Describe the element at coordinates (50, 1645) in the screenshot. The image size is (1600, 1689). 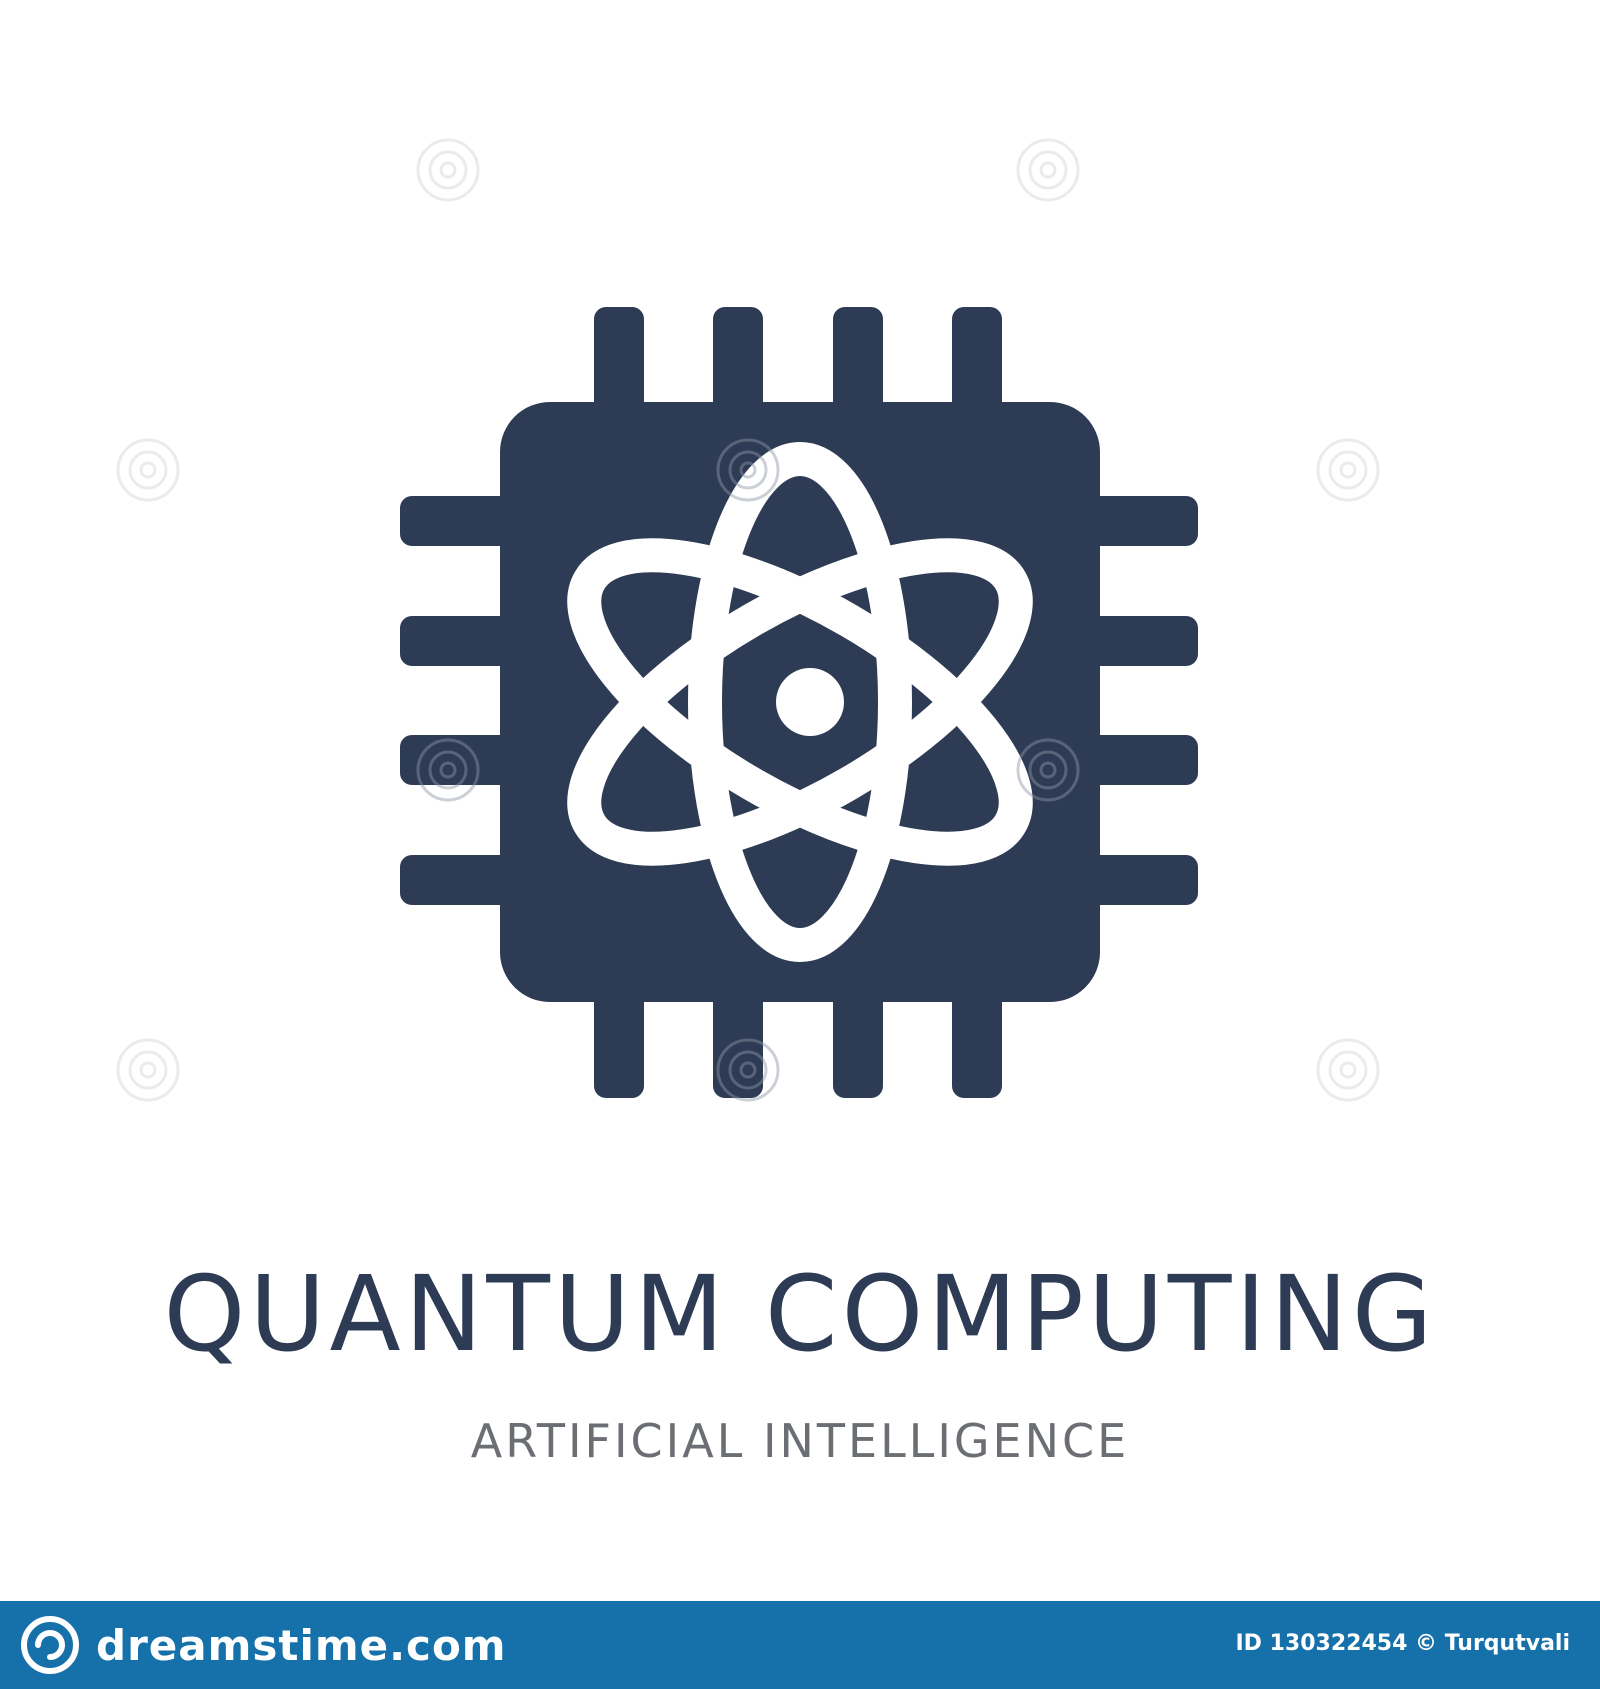
I see `dreamstime-spiral-icon` at that location.